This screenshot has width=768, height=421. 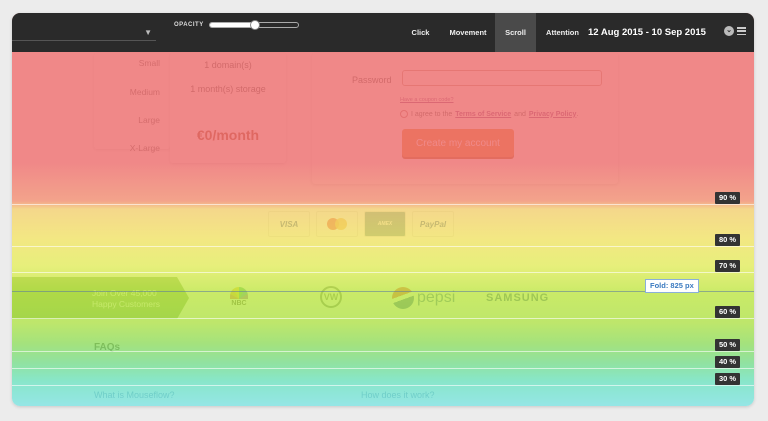 I want to click on create-account-button: Create my account, so click(x=458, y=143).